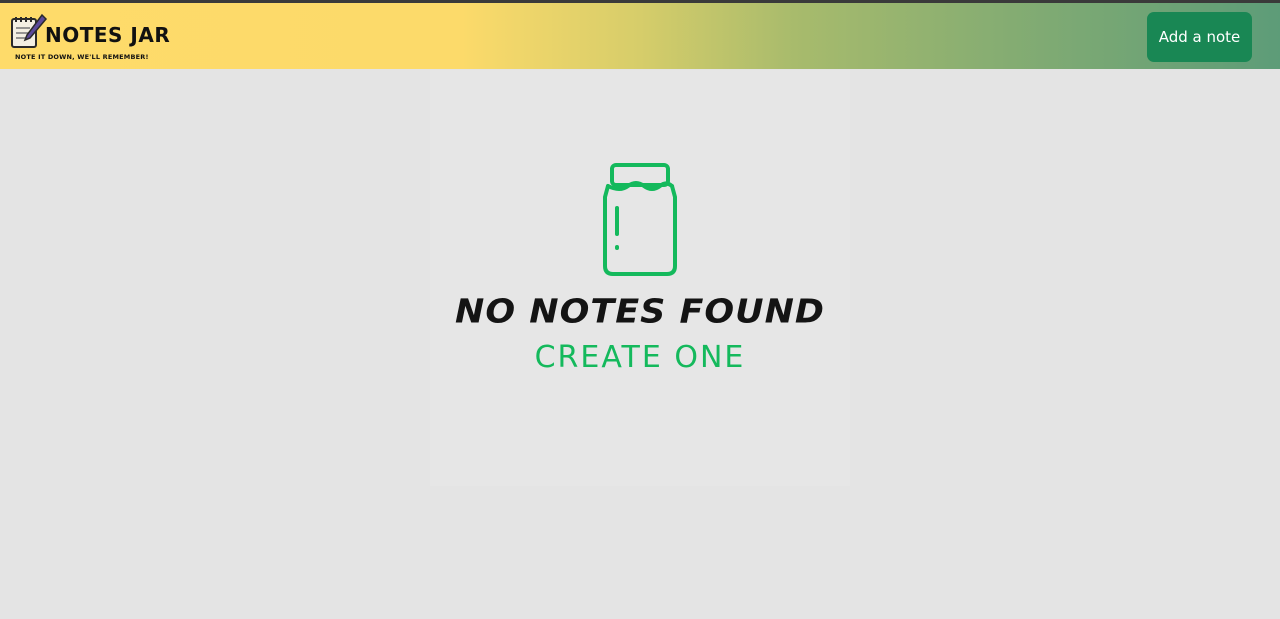 The image size is (1280, 619). I want to click on brand-logo: NOTES JAR NOTE IT DOWN, WE'LL REMEMBER!, so click(89, 37).